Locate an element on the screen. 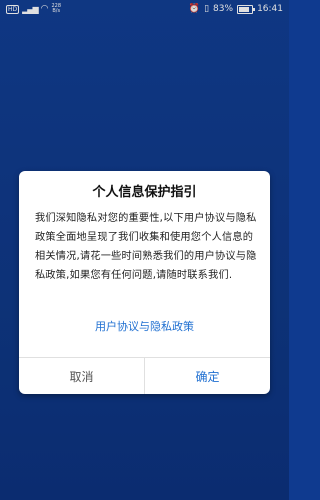 The width and height of the screenshot is (320, 500). confirm-button: 确定 is located at coordinates (207, 376).